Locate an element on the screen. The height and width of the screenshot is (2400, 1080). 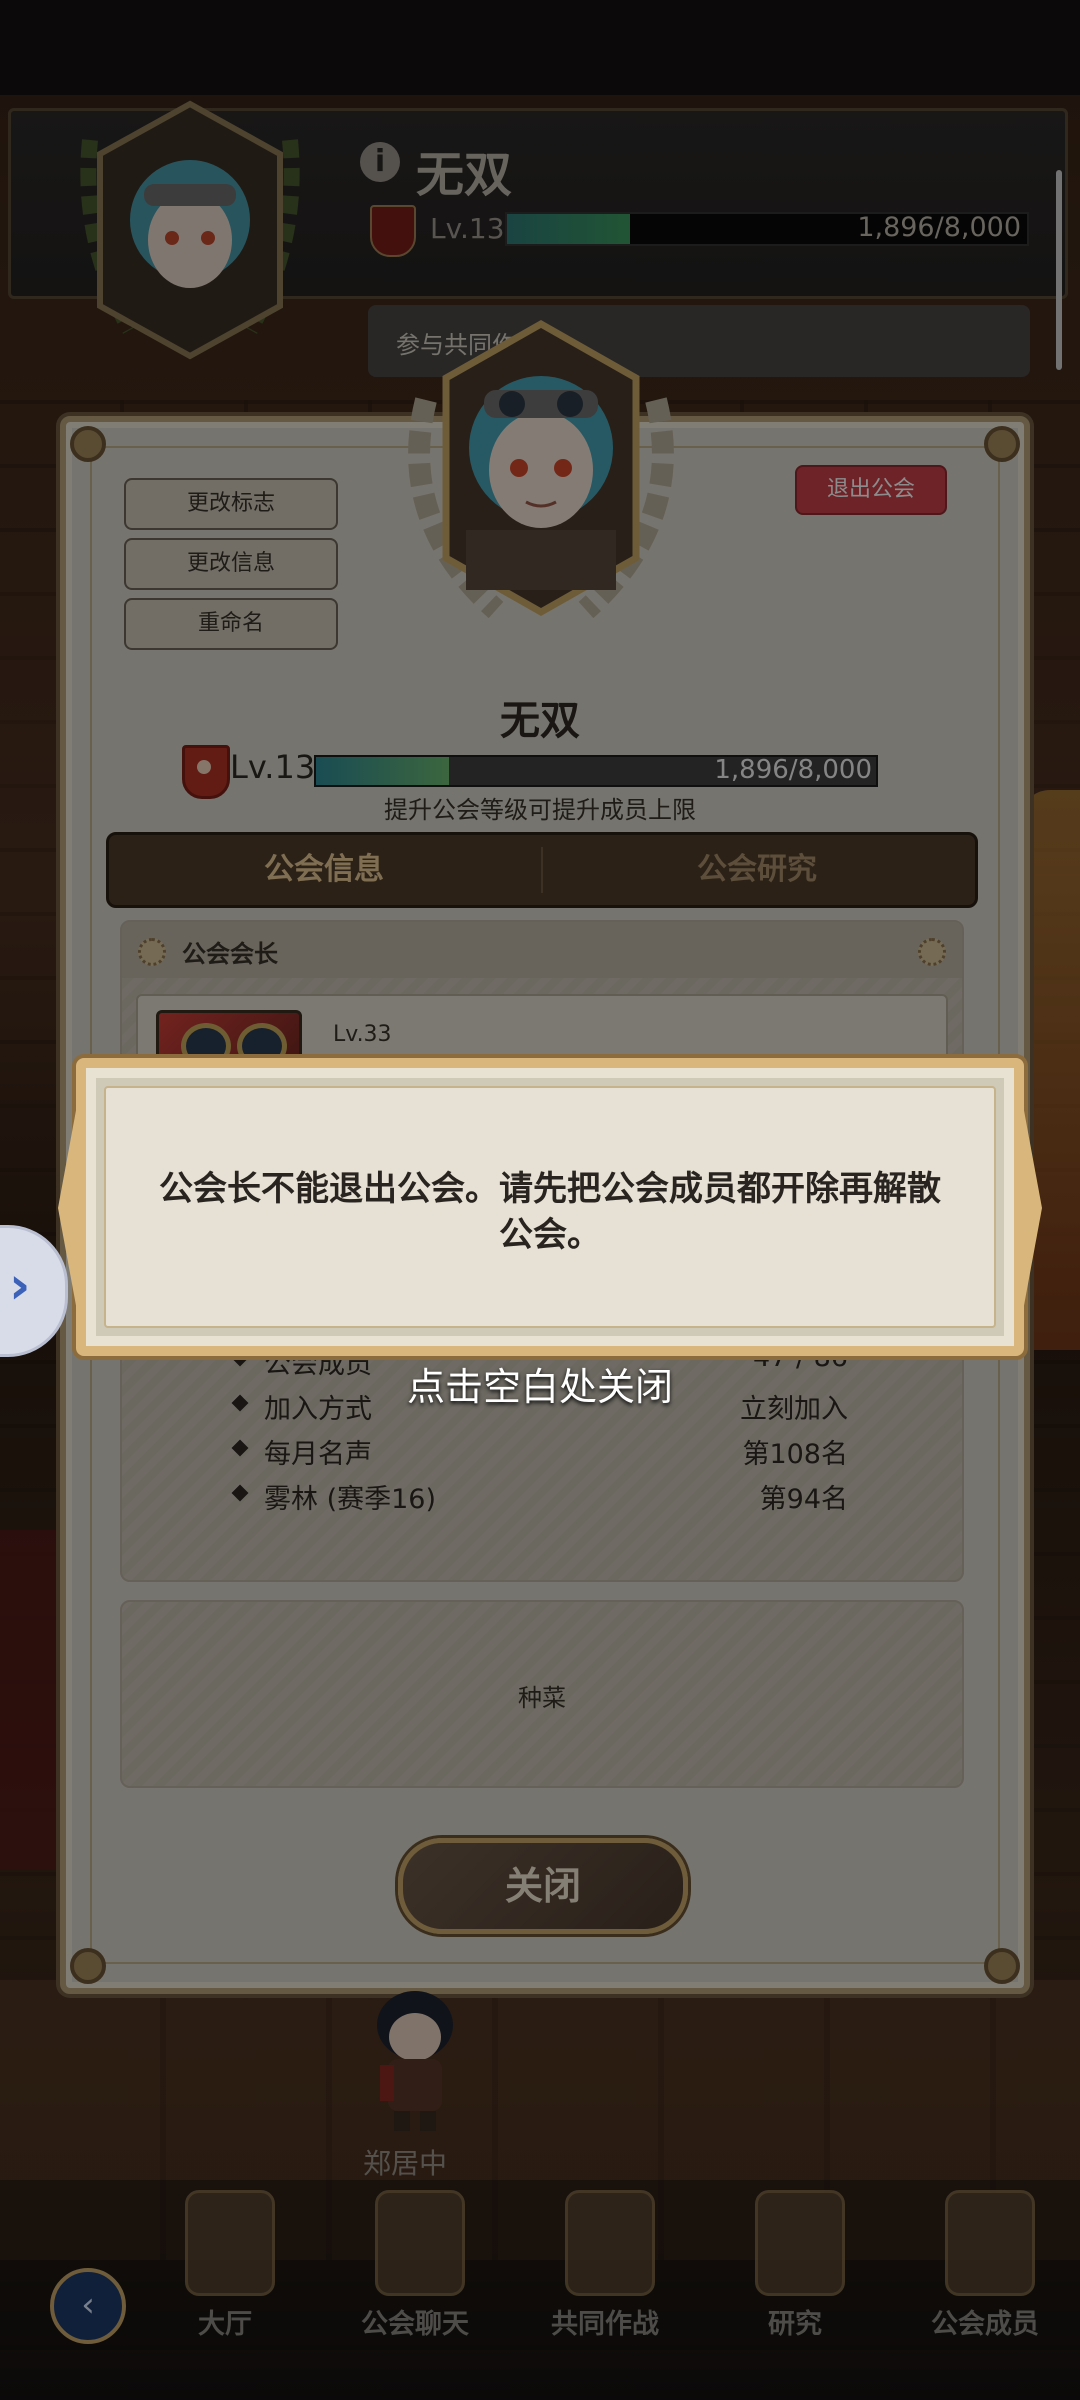
chevron-right-icon: › is located at coordinates (20, 1286).